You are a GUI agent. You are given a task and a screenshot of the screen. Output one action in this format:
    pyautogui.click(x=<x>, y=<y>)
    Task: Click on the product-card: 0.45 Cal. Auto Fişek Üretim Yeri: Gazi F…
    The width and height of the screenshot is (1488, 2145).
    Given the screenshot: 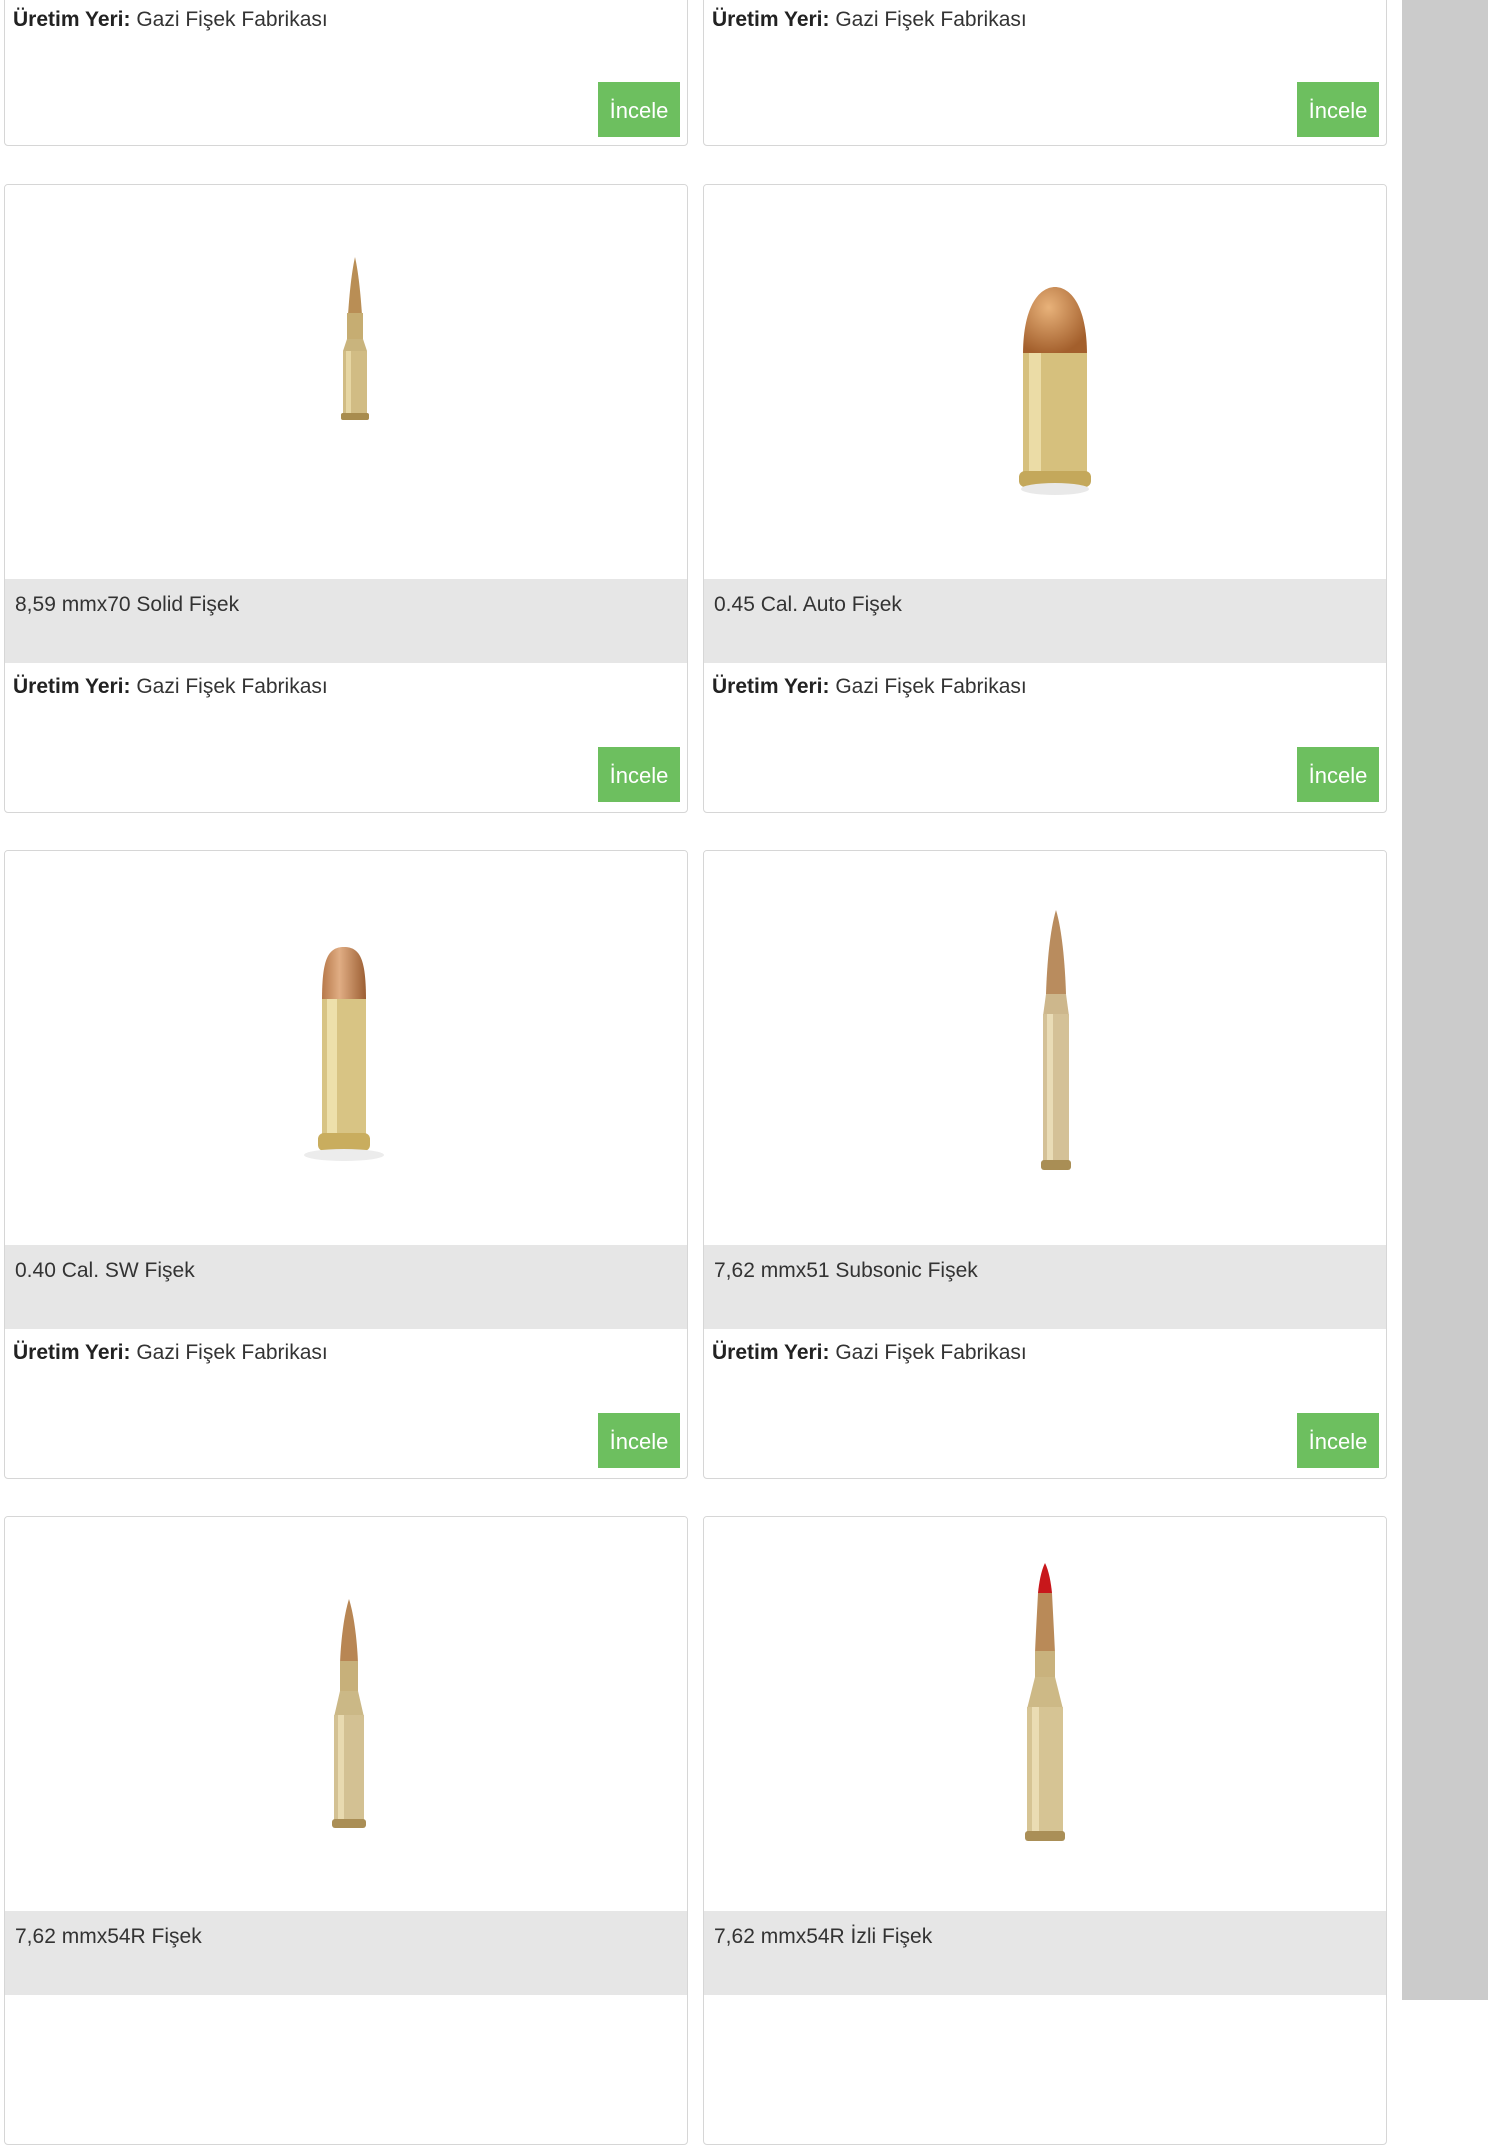 What is the action you would take?
    pyautogui.click(x=1045, y=498)
    